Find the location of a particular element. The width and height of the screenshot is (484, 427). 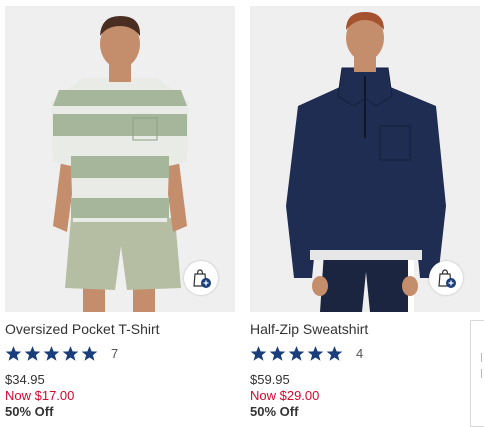

sale-price: Now $29.00 is located at coordinates (285, 395).